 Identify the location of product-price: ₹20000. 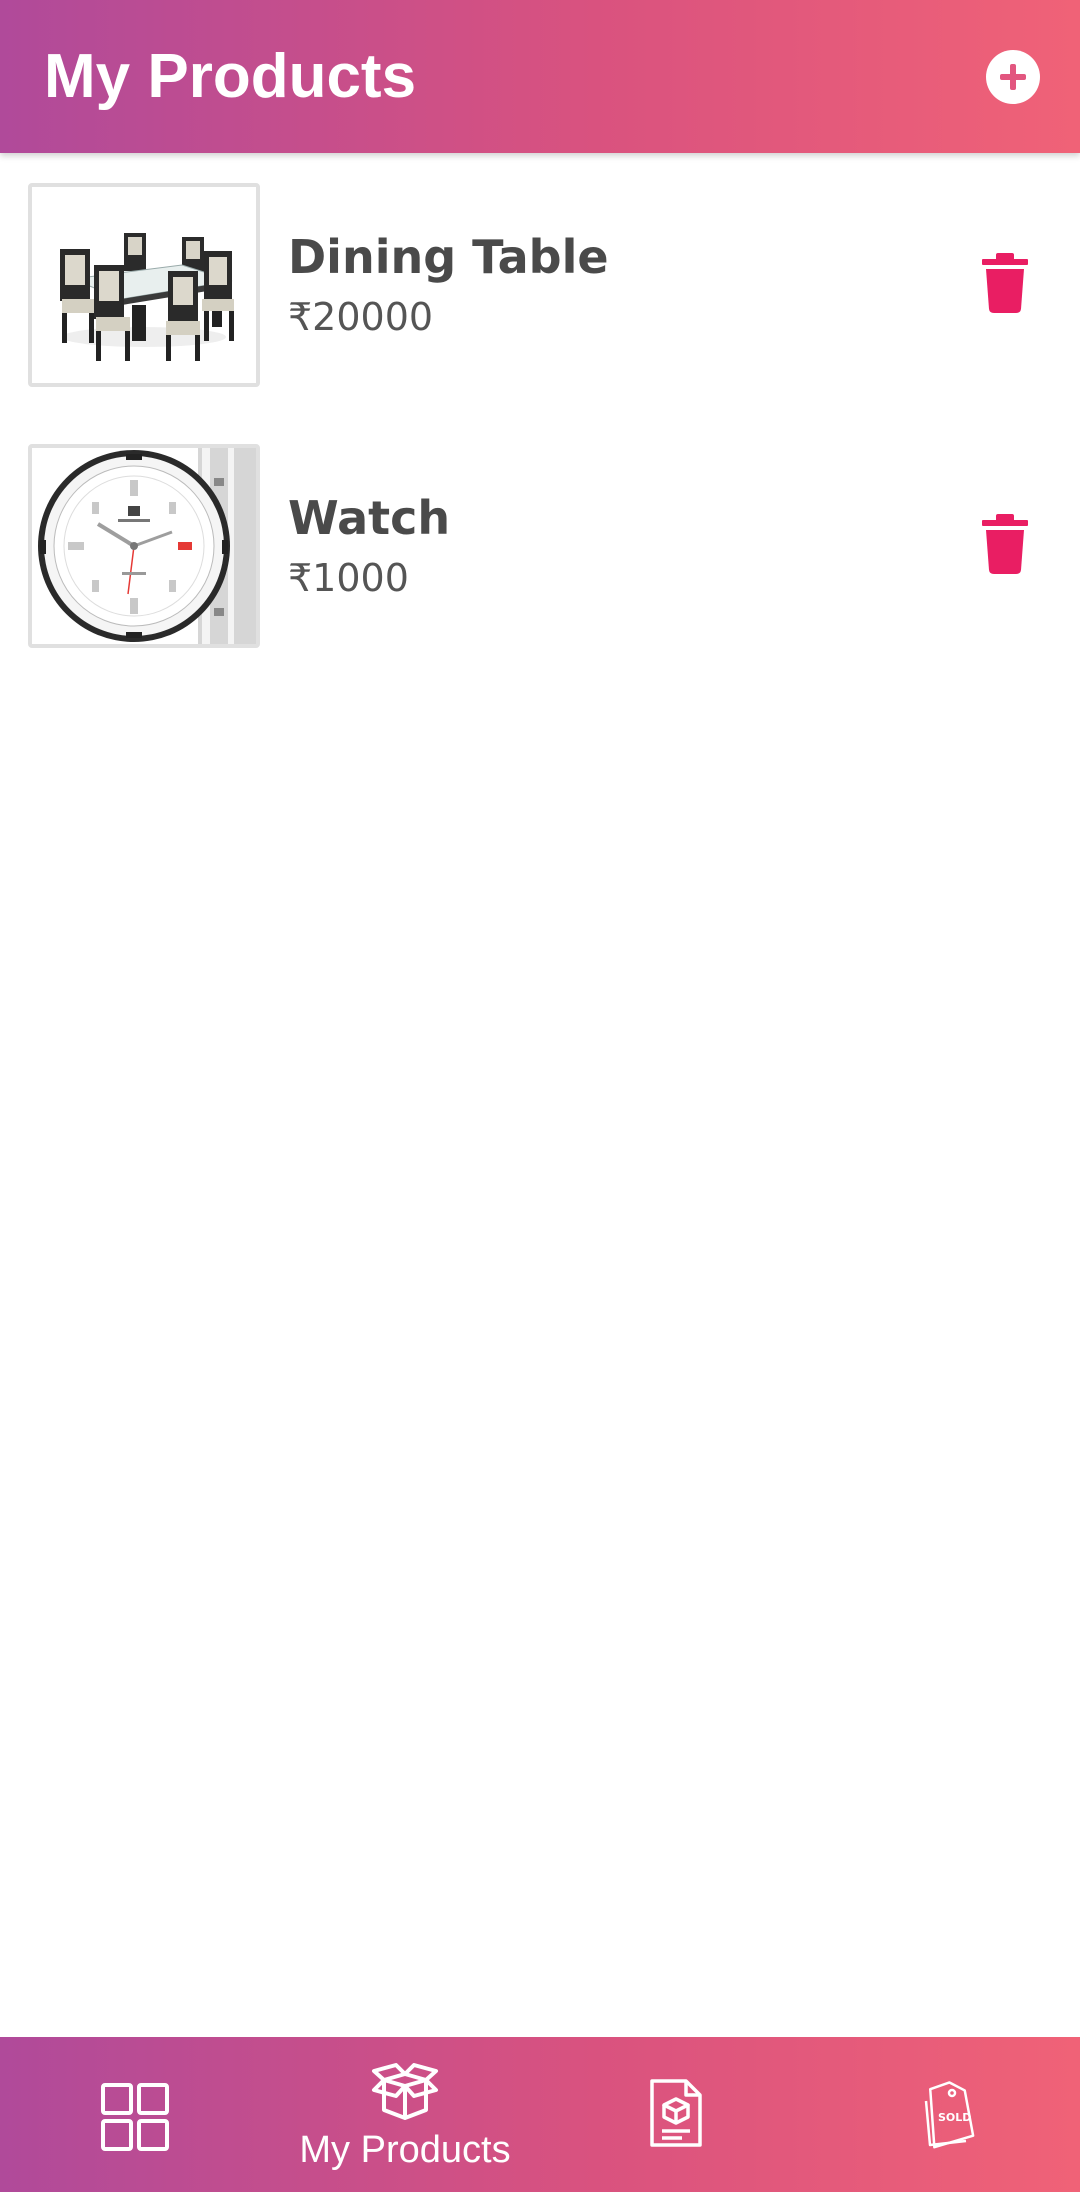
(361, 317).